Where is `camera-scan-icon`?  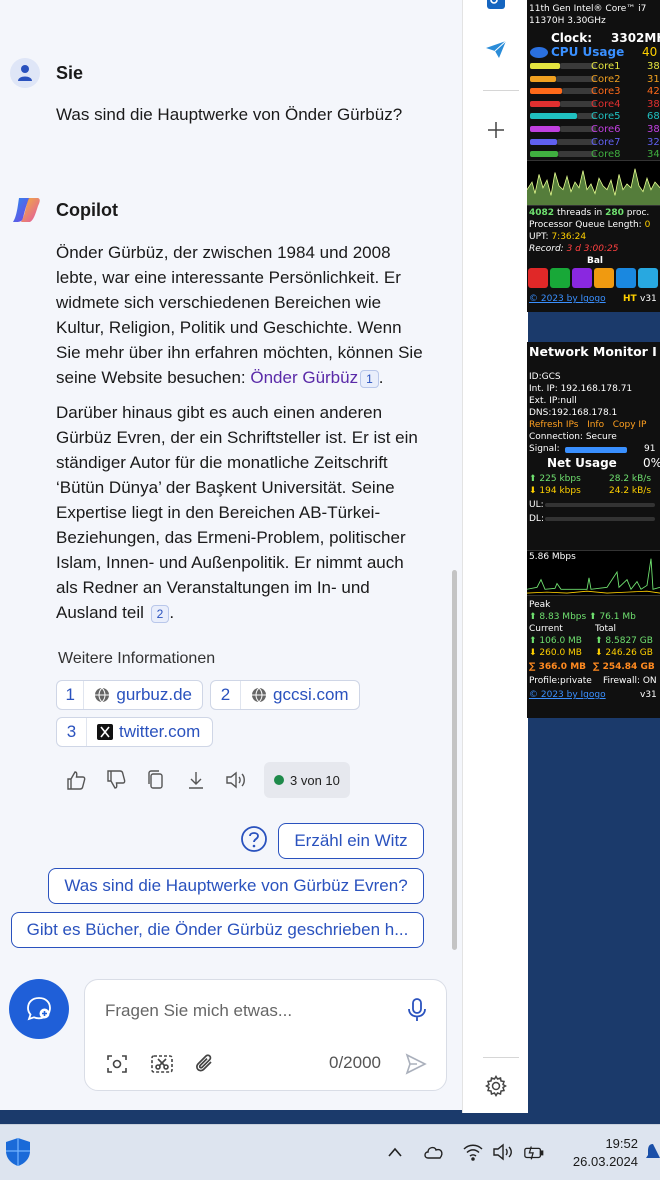 camera-scan-icon is located at coordinates (117, 1064).